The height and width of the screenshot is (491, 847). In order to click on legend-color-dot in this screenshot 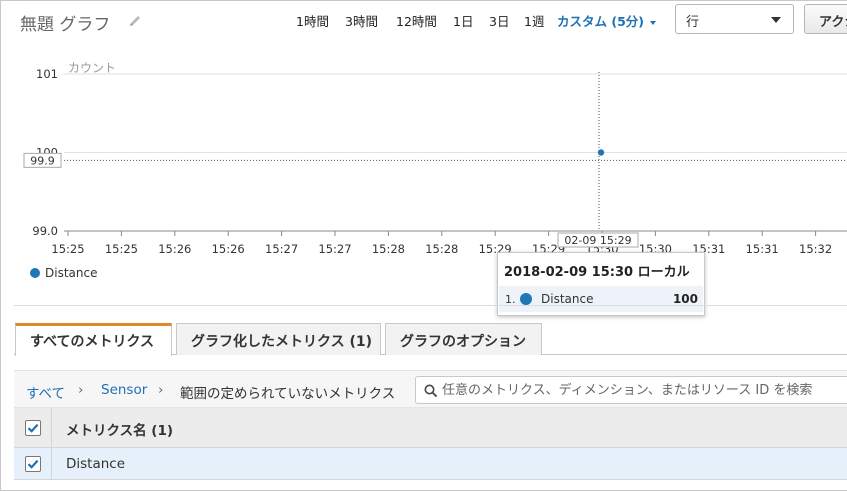, I will do `click(35, 273)`.